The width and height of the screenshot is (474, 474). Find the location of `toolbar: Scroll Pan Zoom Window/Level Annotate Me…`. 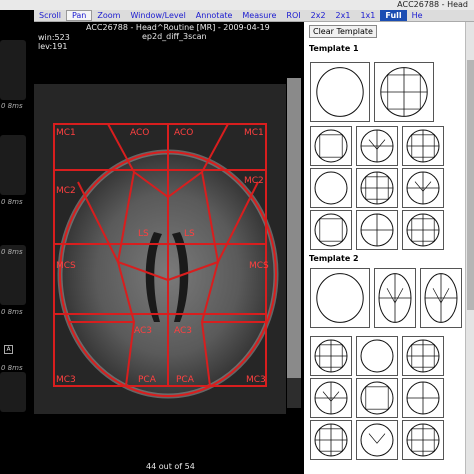

toolbar: Scroll Pan Zoom Window/Level Annotate Me… is located at coordinates (254, 16).